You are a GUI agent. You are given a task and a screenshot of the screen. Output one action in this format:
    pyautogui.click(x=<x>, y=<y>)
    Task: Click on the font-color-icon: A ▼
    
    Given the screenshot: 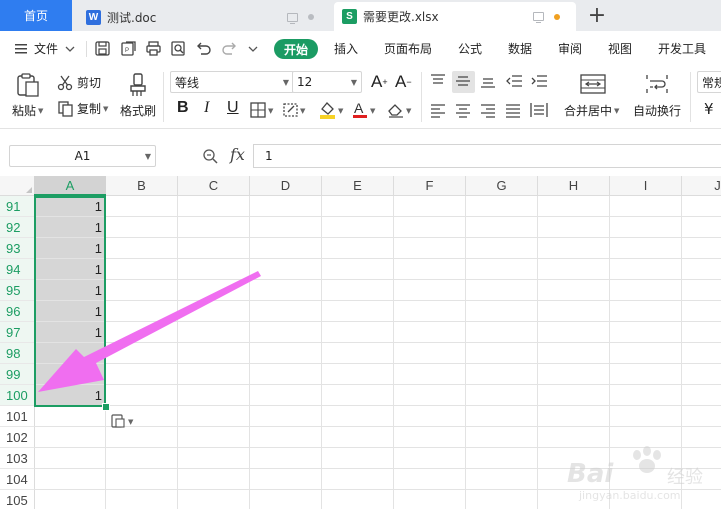 What is the action you would take?
    pyautogui.click(x=365, y=110)
    